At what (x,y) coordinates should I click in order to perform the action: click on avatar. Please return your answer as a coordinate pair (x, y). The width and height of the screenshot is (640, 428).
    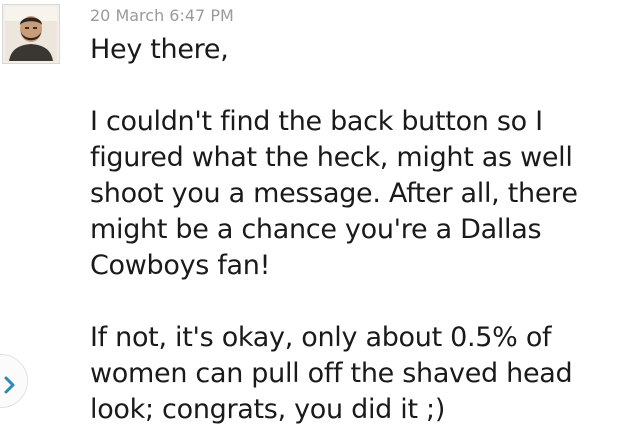
    Looking at the image, I should click on (31, 34).